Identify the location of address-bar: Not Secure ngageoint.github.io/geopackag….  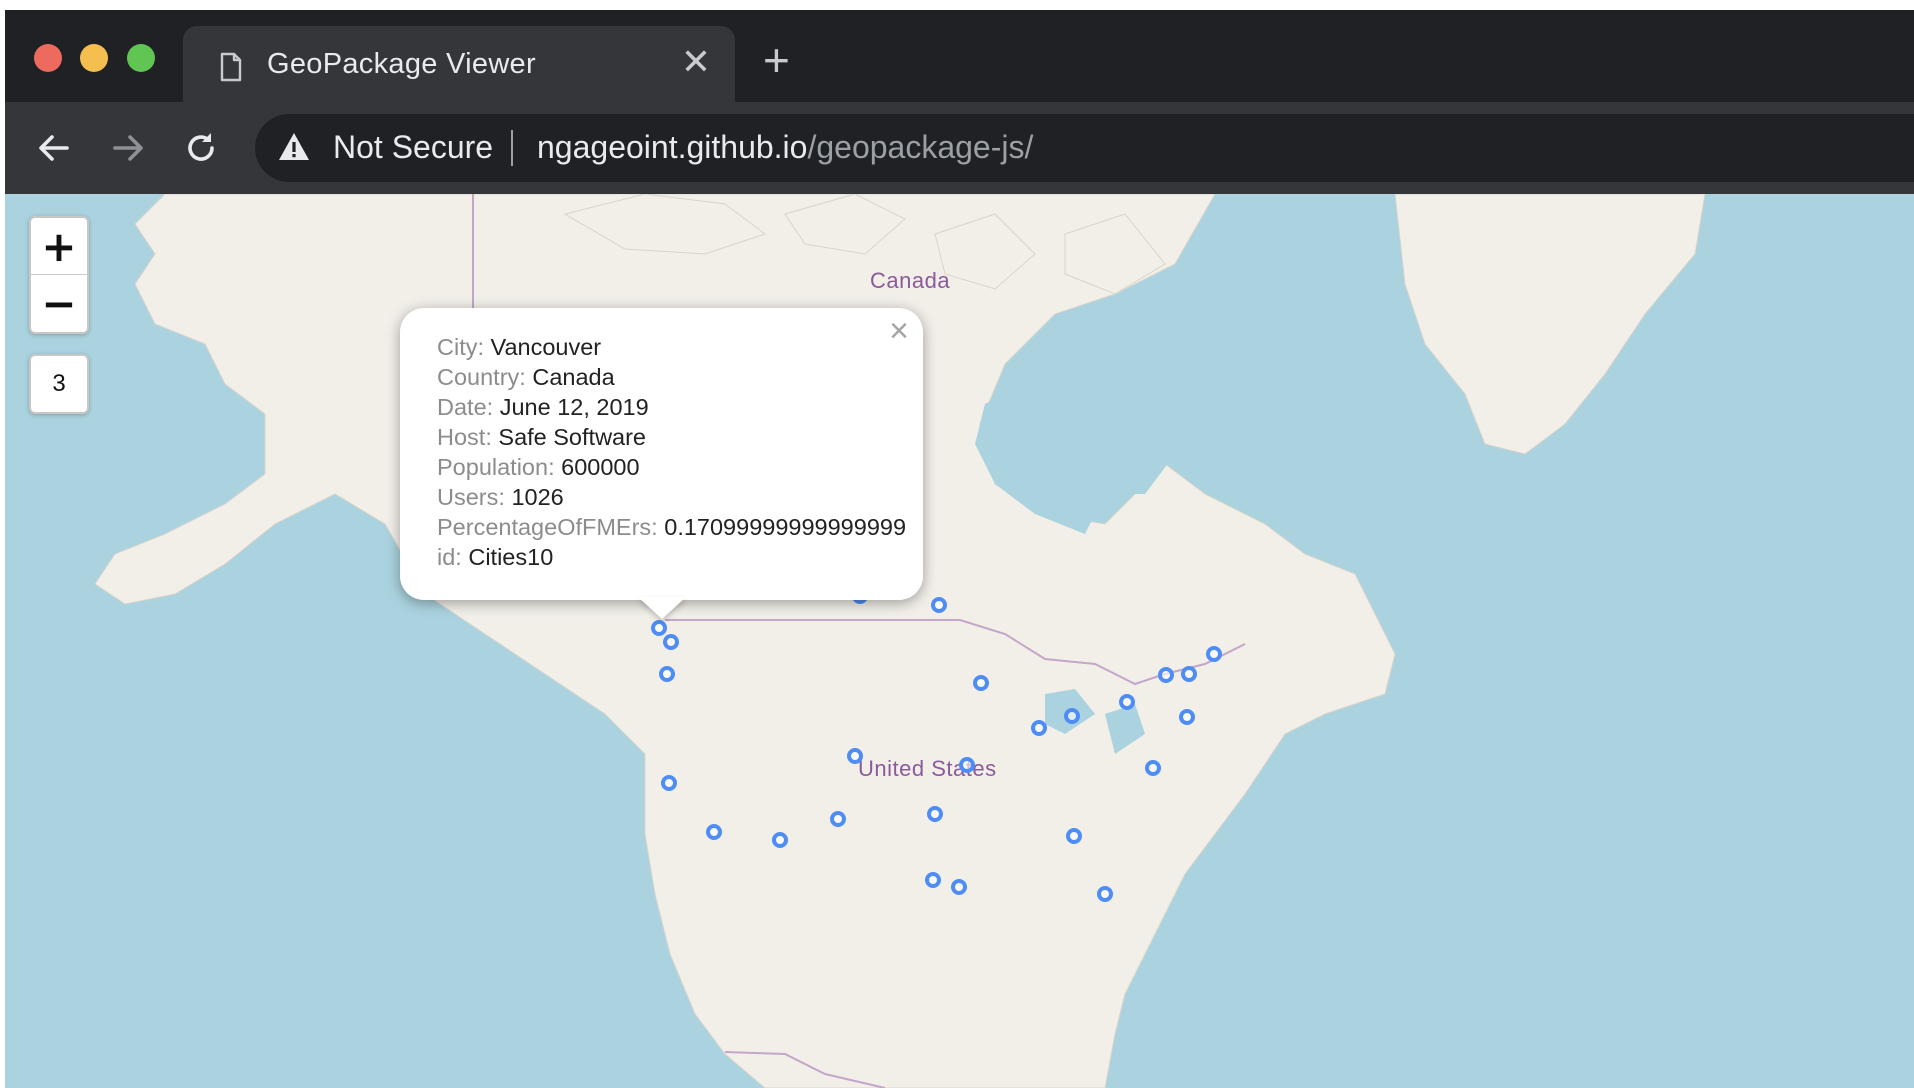
(1084, 148).